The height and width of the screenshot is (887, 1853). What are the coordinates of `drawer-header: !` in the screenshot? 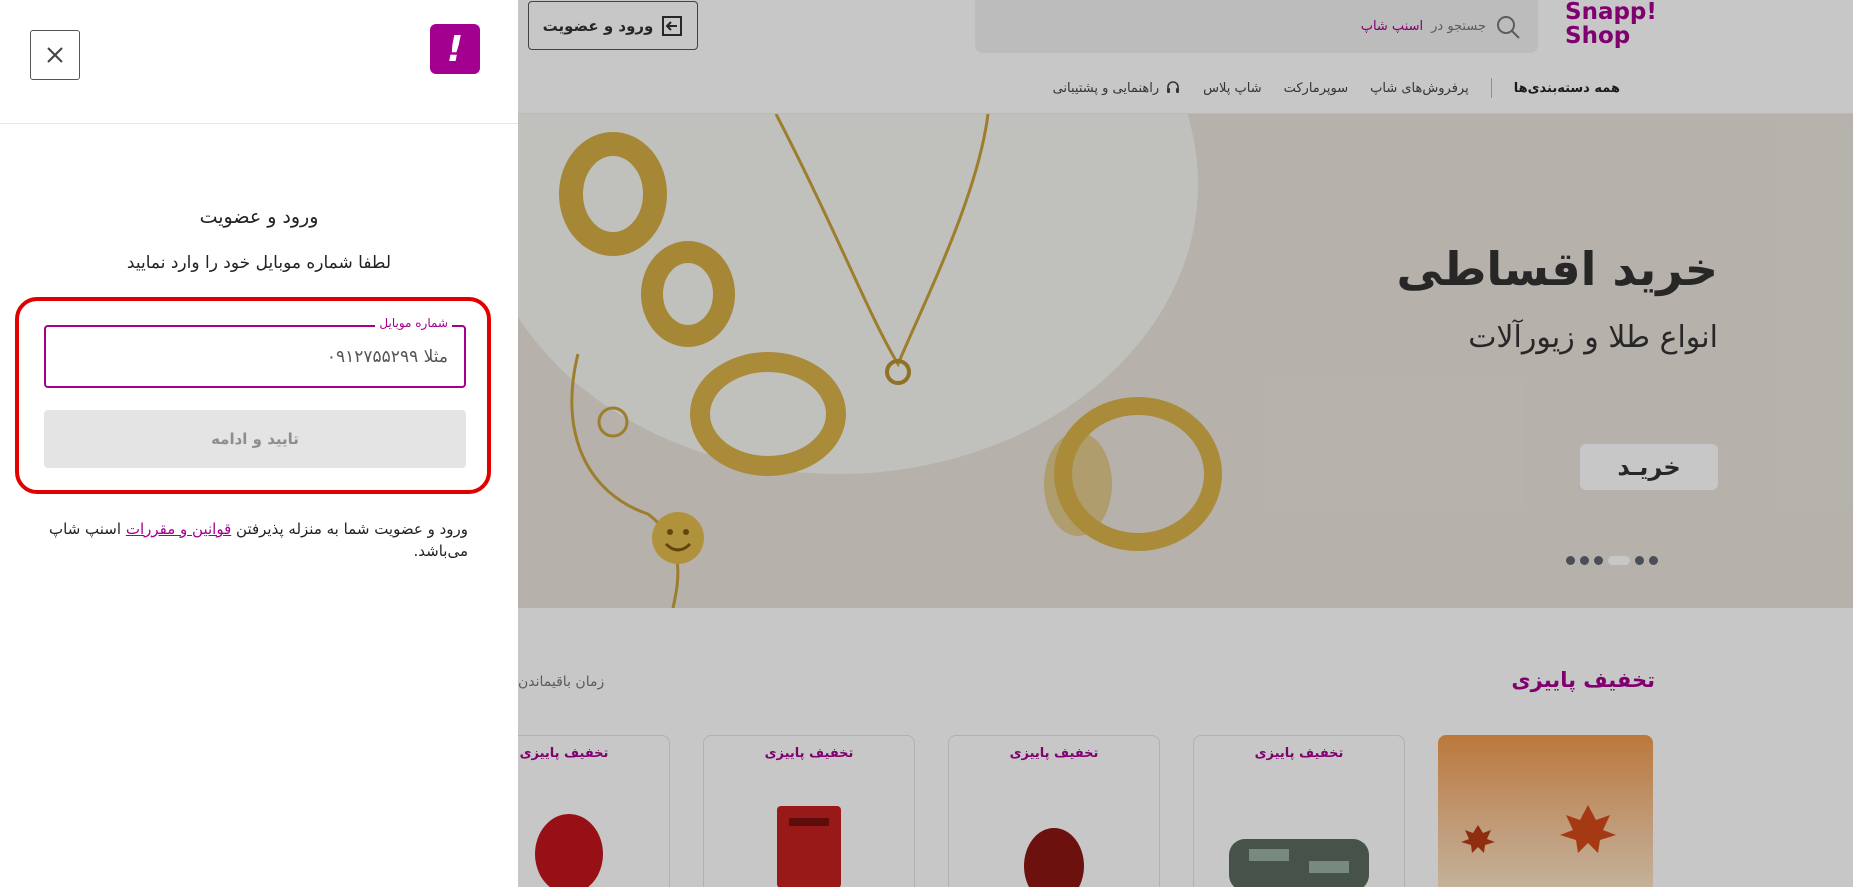 It's located at (259, 62).